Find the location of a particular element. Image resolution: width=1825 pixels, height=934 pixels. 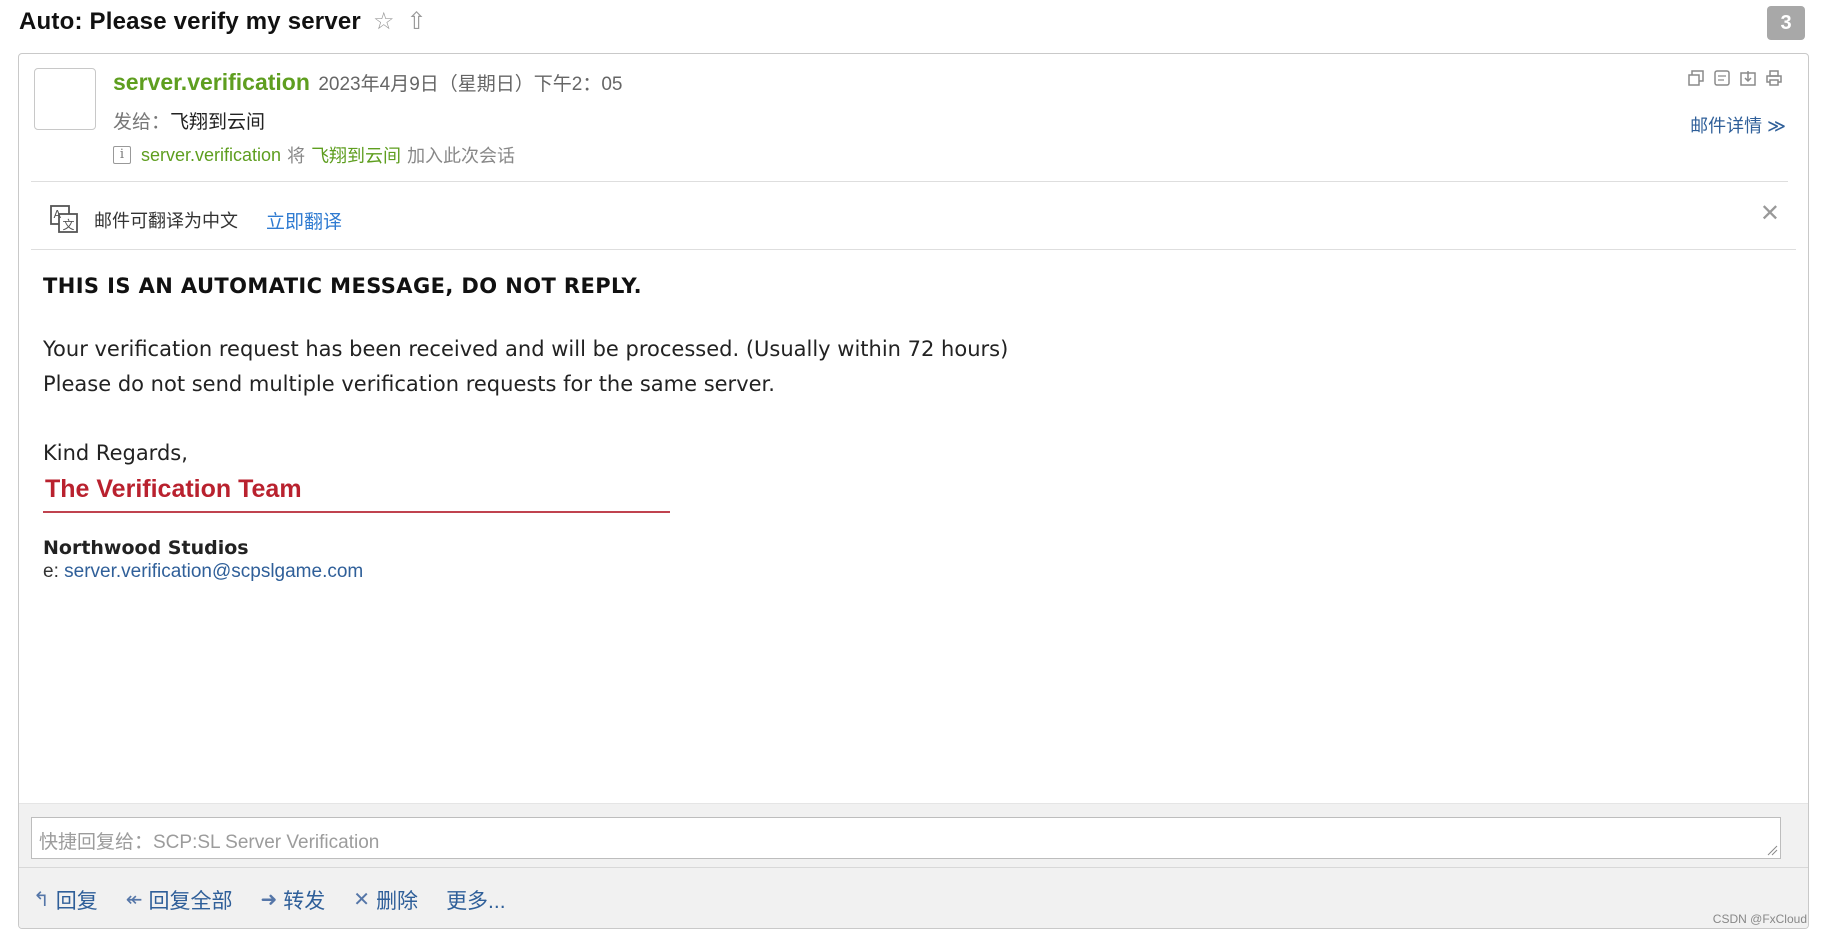

header-tools is located at coordinates (1735, 78).